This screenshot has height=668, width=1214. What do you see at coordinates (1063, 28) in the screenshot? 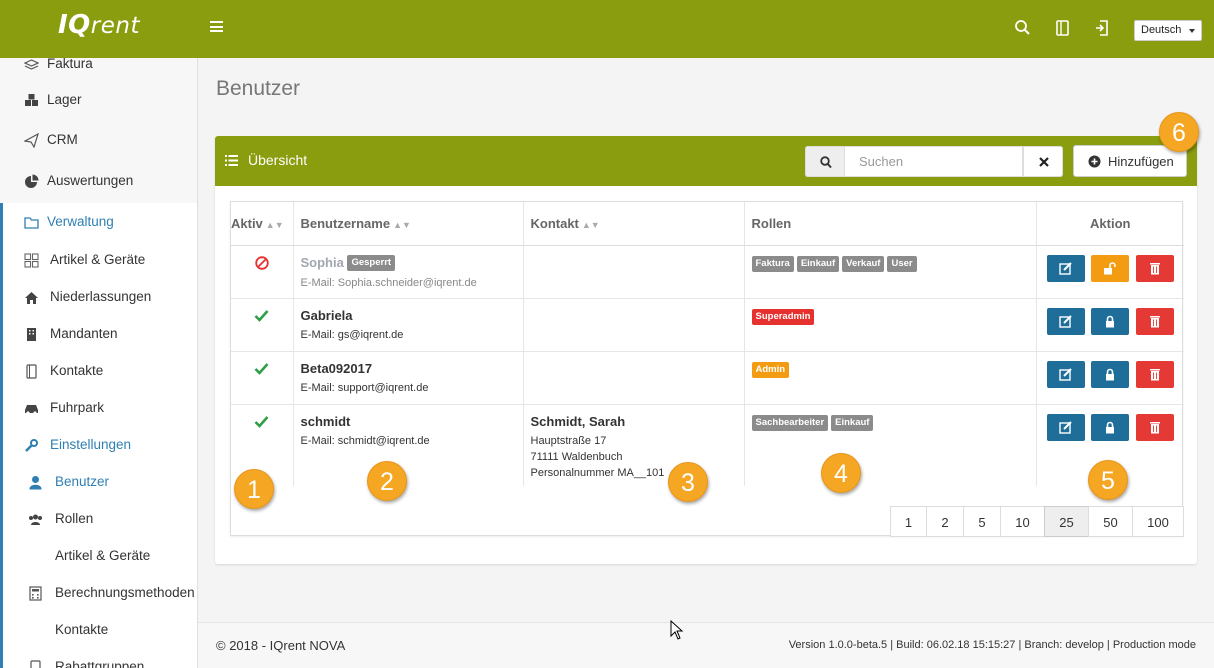
I see `book-icon` at bounding box center [1063, 28].